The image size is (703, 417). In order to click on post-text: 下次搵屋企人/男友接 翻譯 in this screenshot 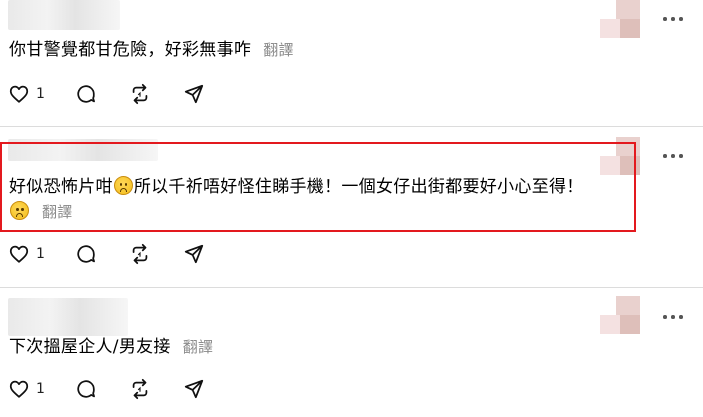, I will do `click(111, 347)`.